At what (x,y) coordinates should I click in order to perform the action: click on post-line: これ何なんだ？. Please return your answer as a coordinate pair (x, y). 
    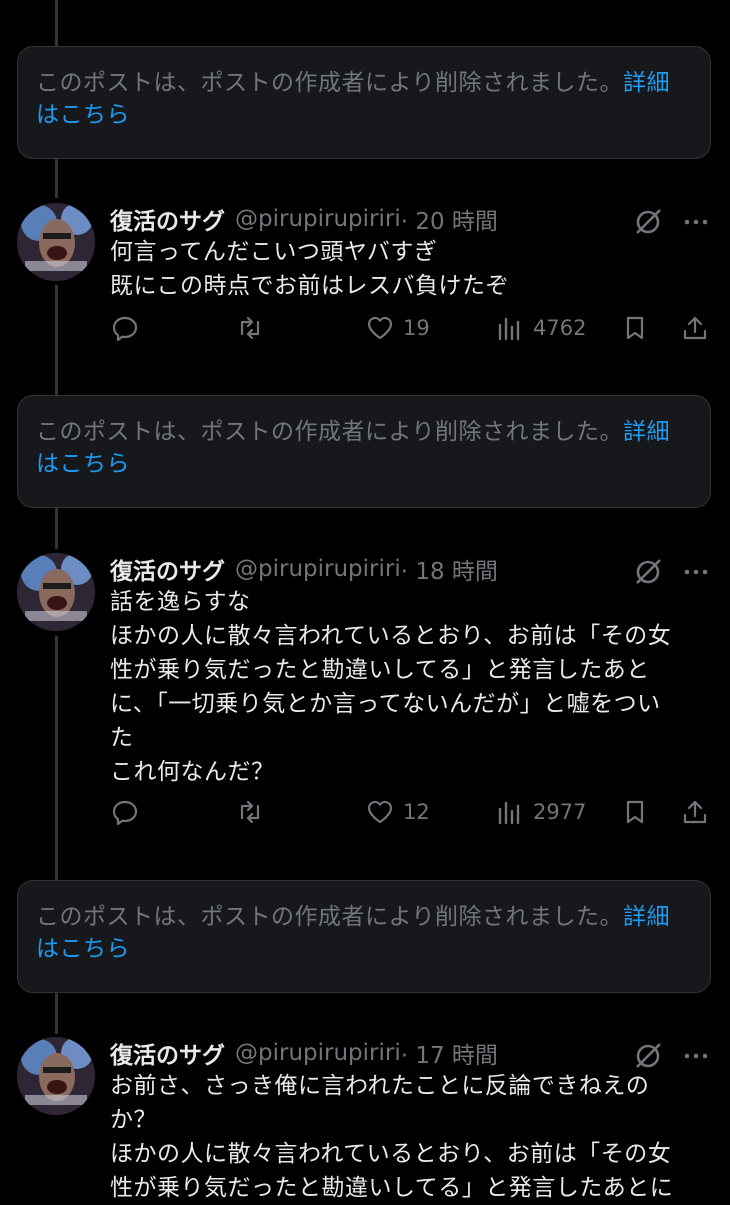
    Looking at the image, I should click on (192, 772).